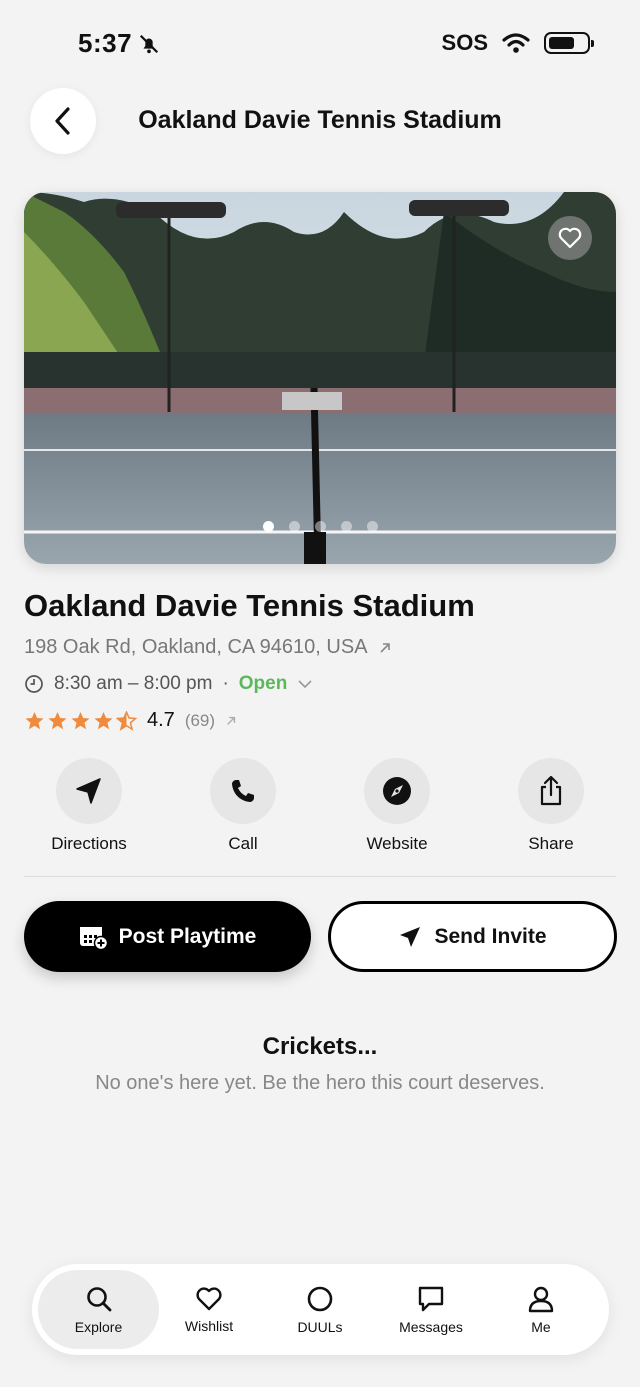  I want to click on share-action: Share, so click(551, 806).